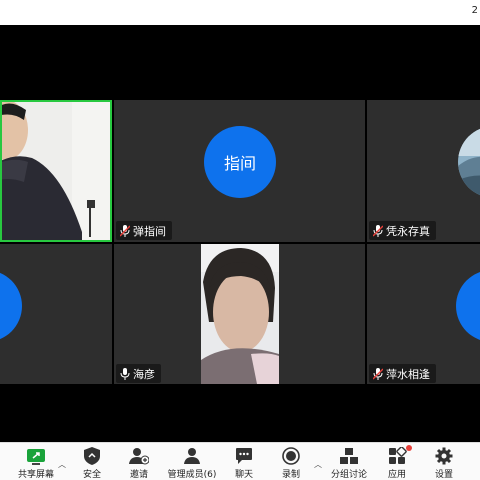 This screenshot has width=480, height=480. What do you see at coordinates (408, 231) in the screenshot?
I see `participant-name: 凭永存真` at bounding box center [408, 231].